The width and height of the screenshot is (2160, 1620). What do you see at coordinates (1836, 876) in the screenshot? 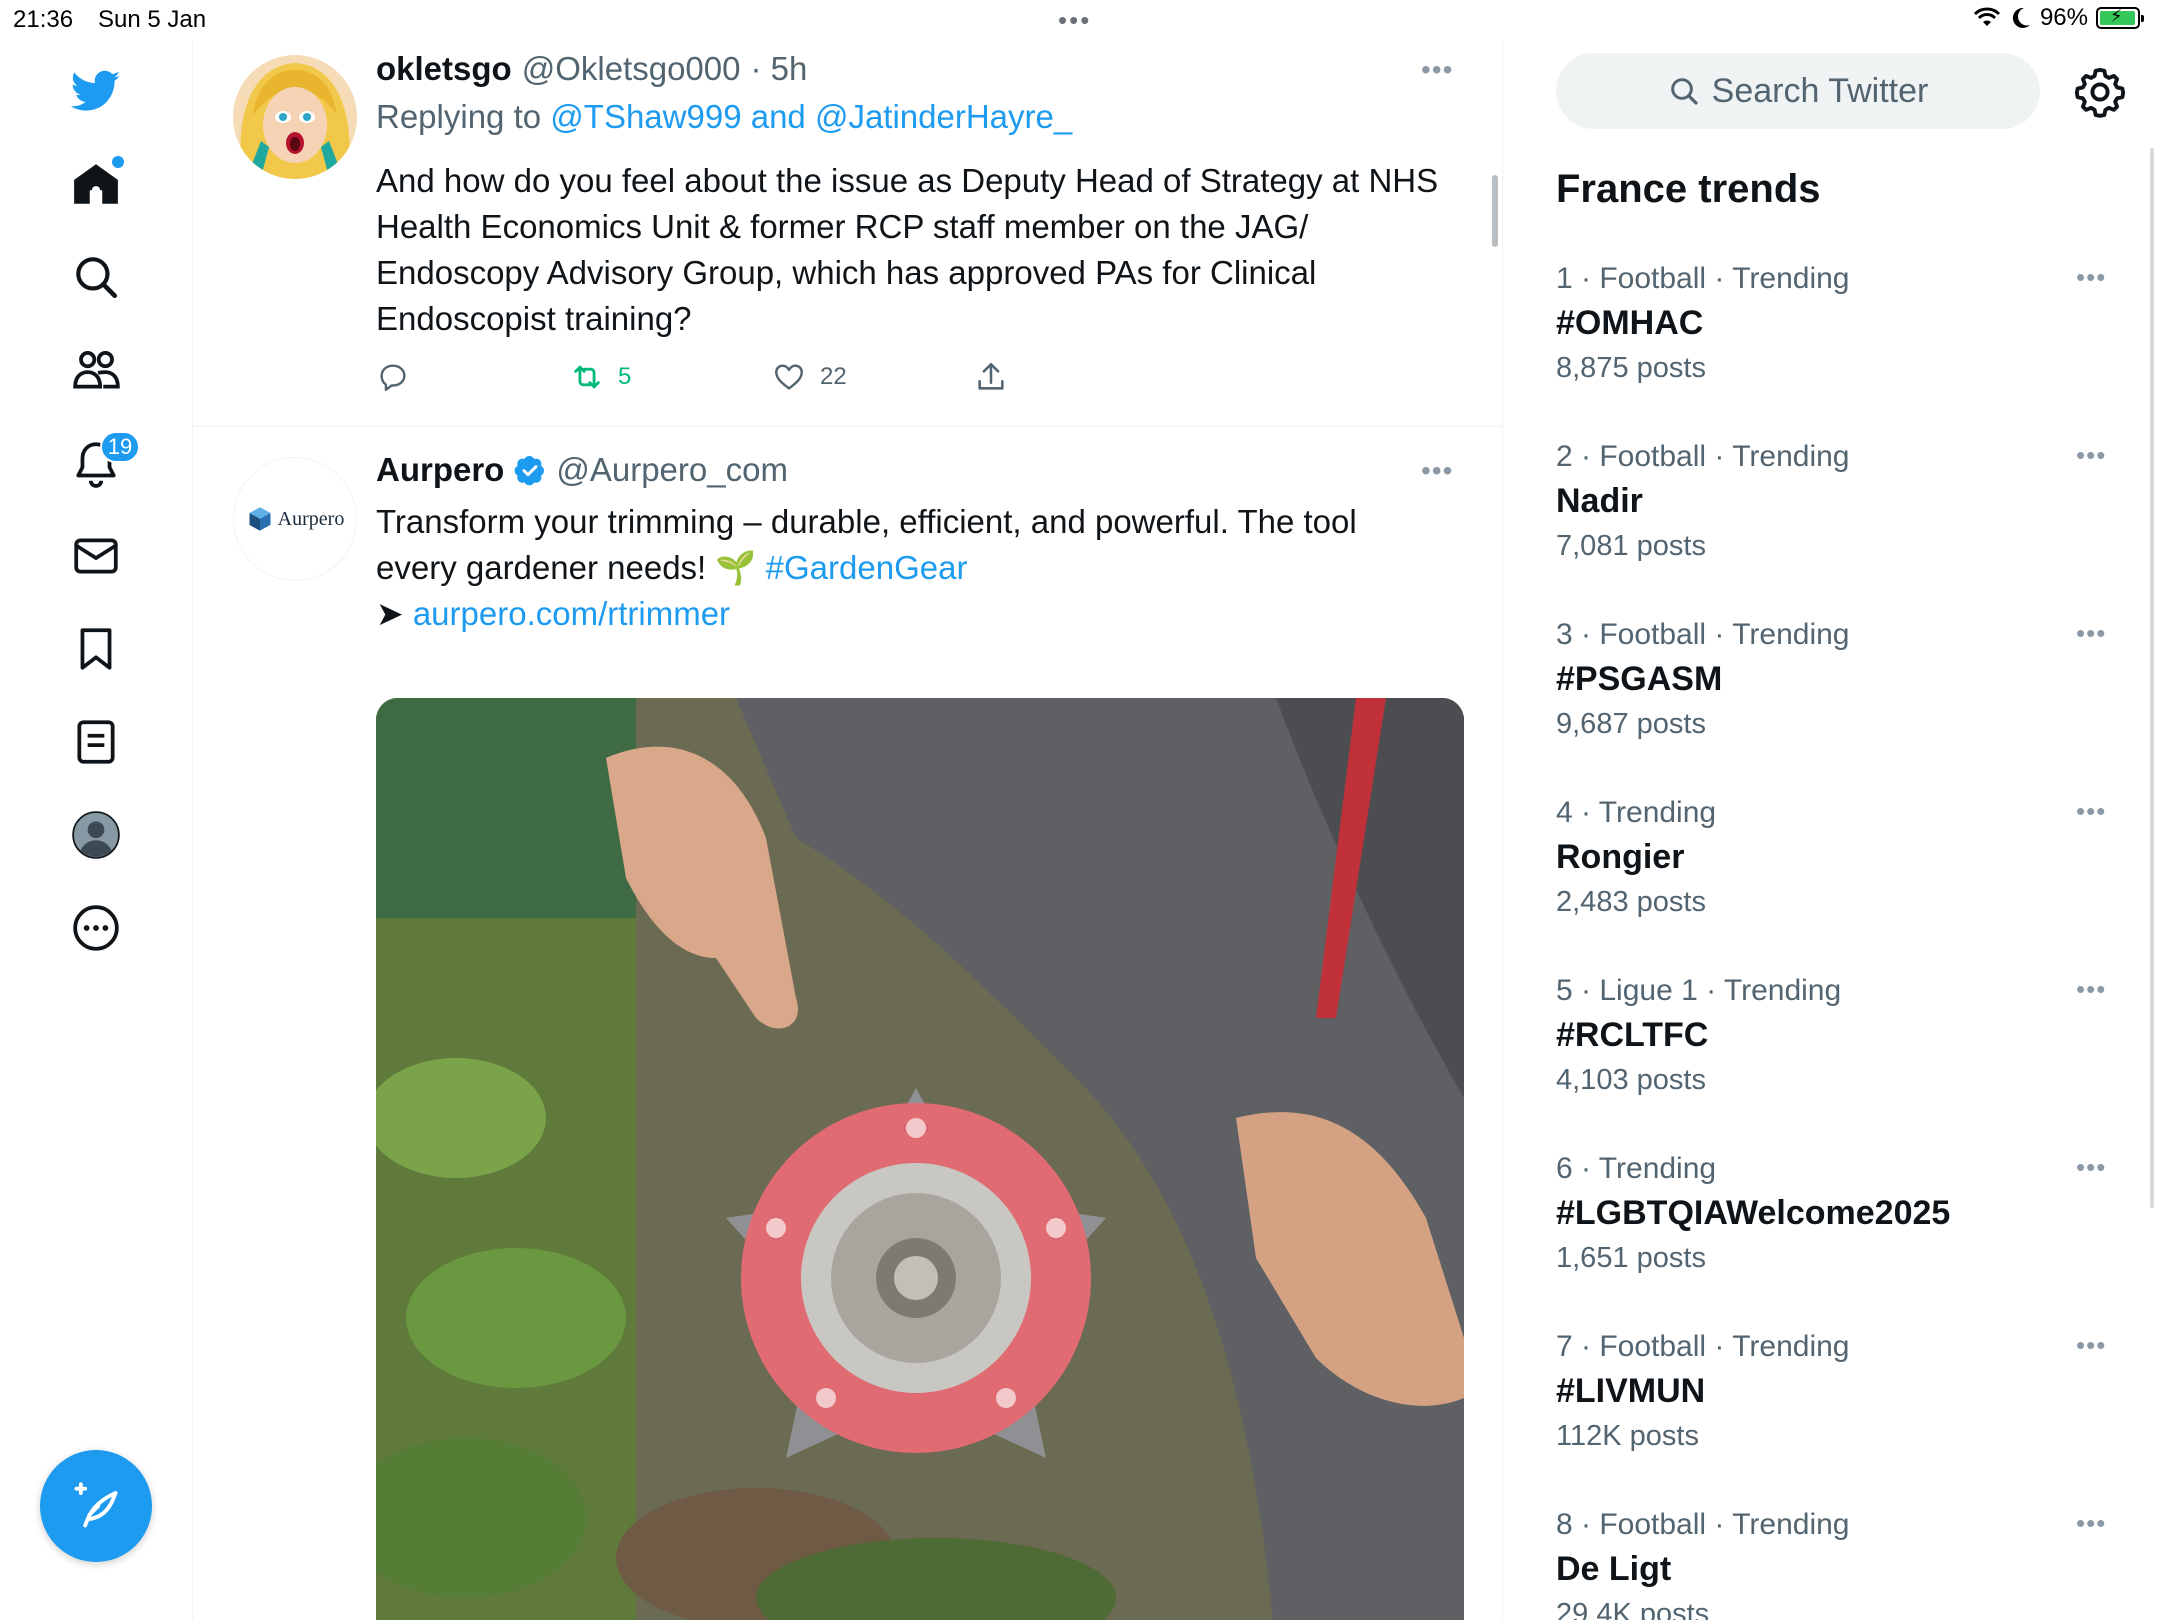
I see `trend-item: 4 · Trending Rongier 2,483 posts •••` at bounding box center [1836, 876].